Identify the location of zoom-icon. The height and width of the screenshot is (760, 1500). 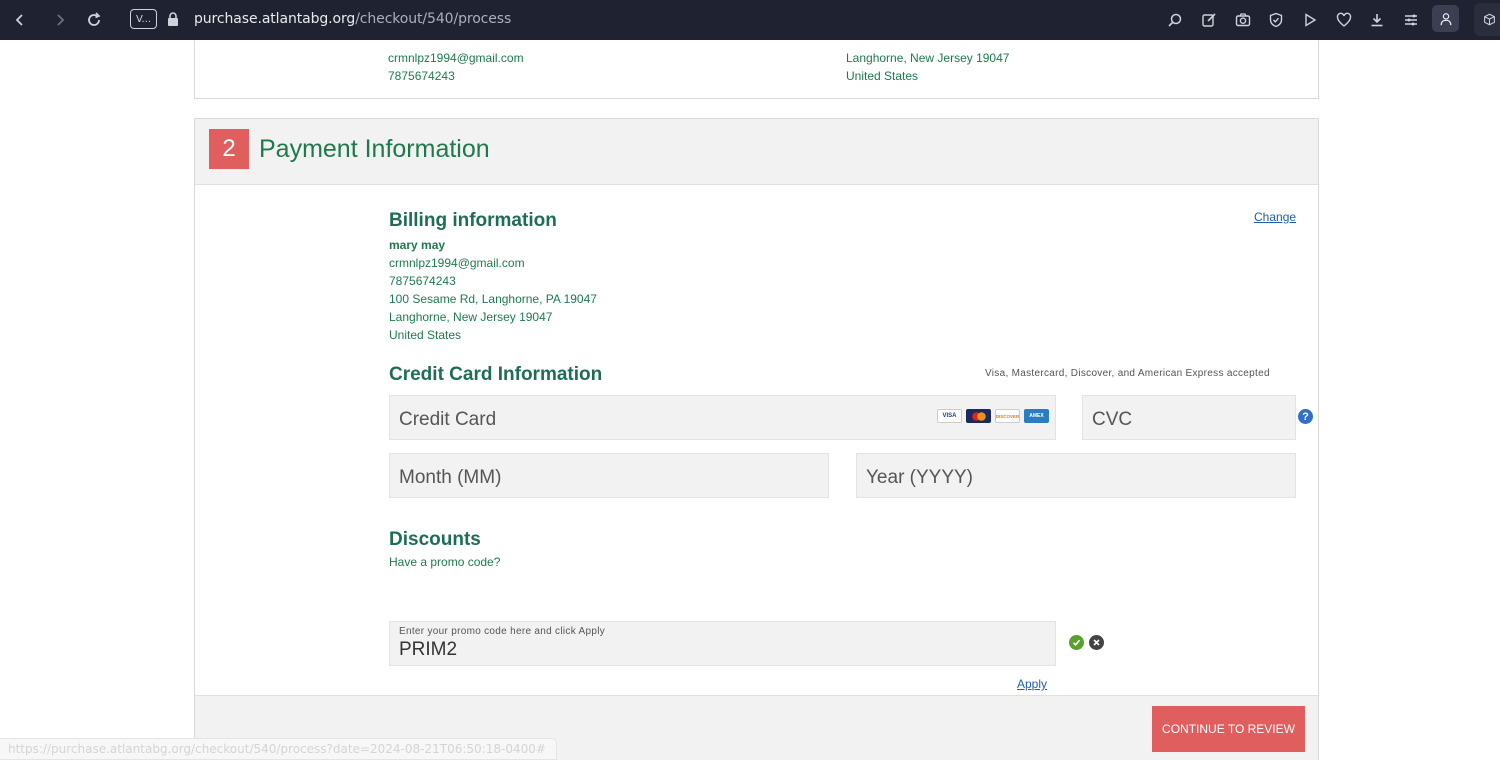
(1175, 20).